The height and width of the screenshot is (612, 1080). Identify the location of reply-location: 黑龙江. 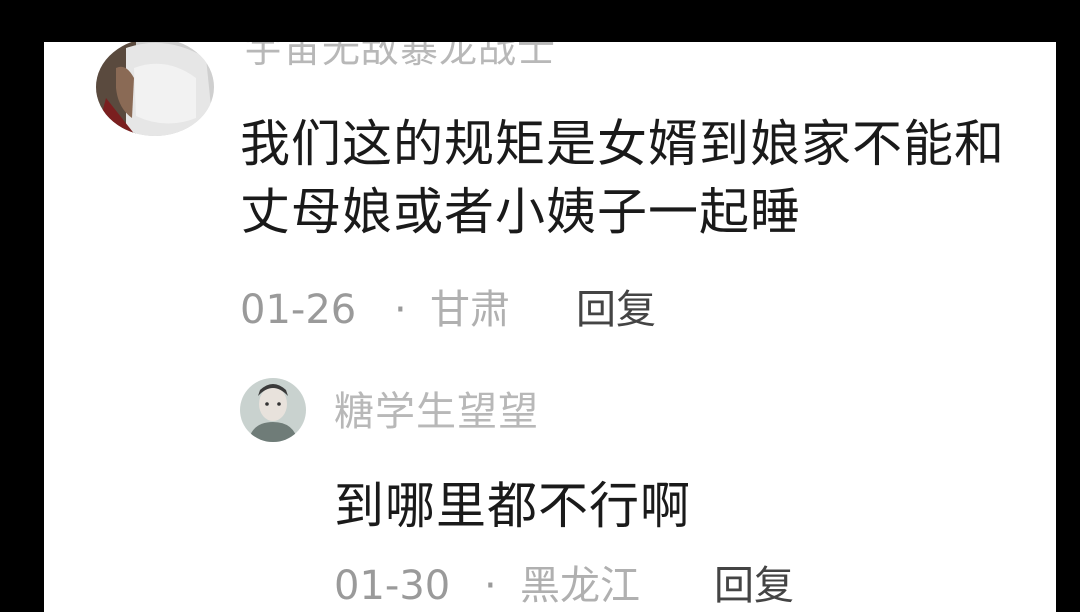
(580, 586).